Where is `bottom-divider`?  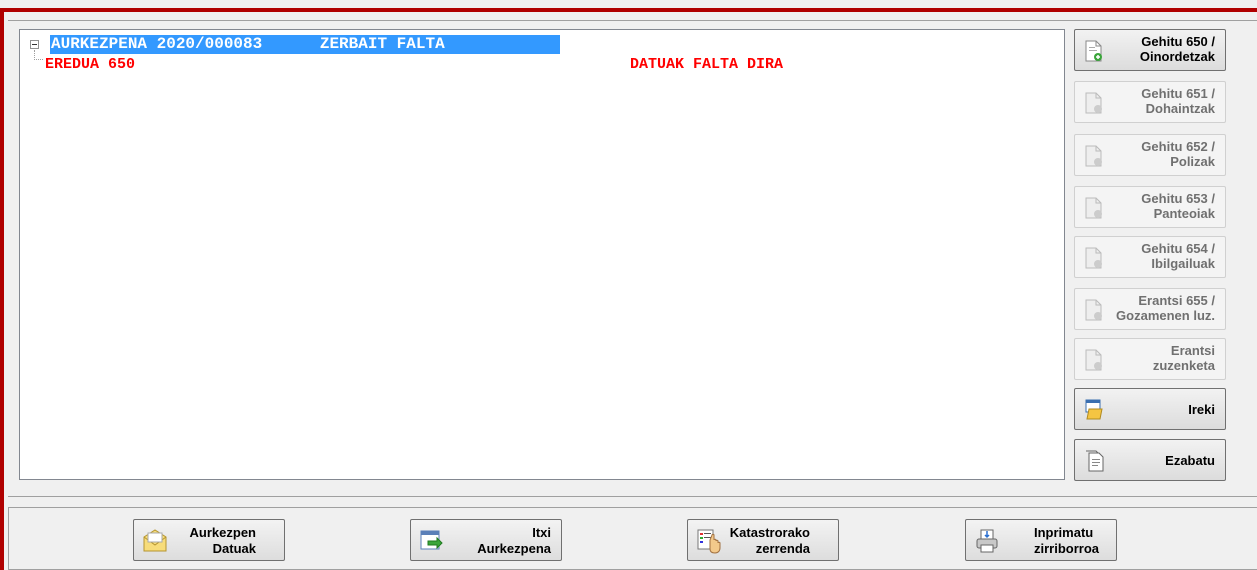 bottom-divider is located at coordinates (632, 496).